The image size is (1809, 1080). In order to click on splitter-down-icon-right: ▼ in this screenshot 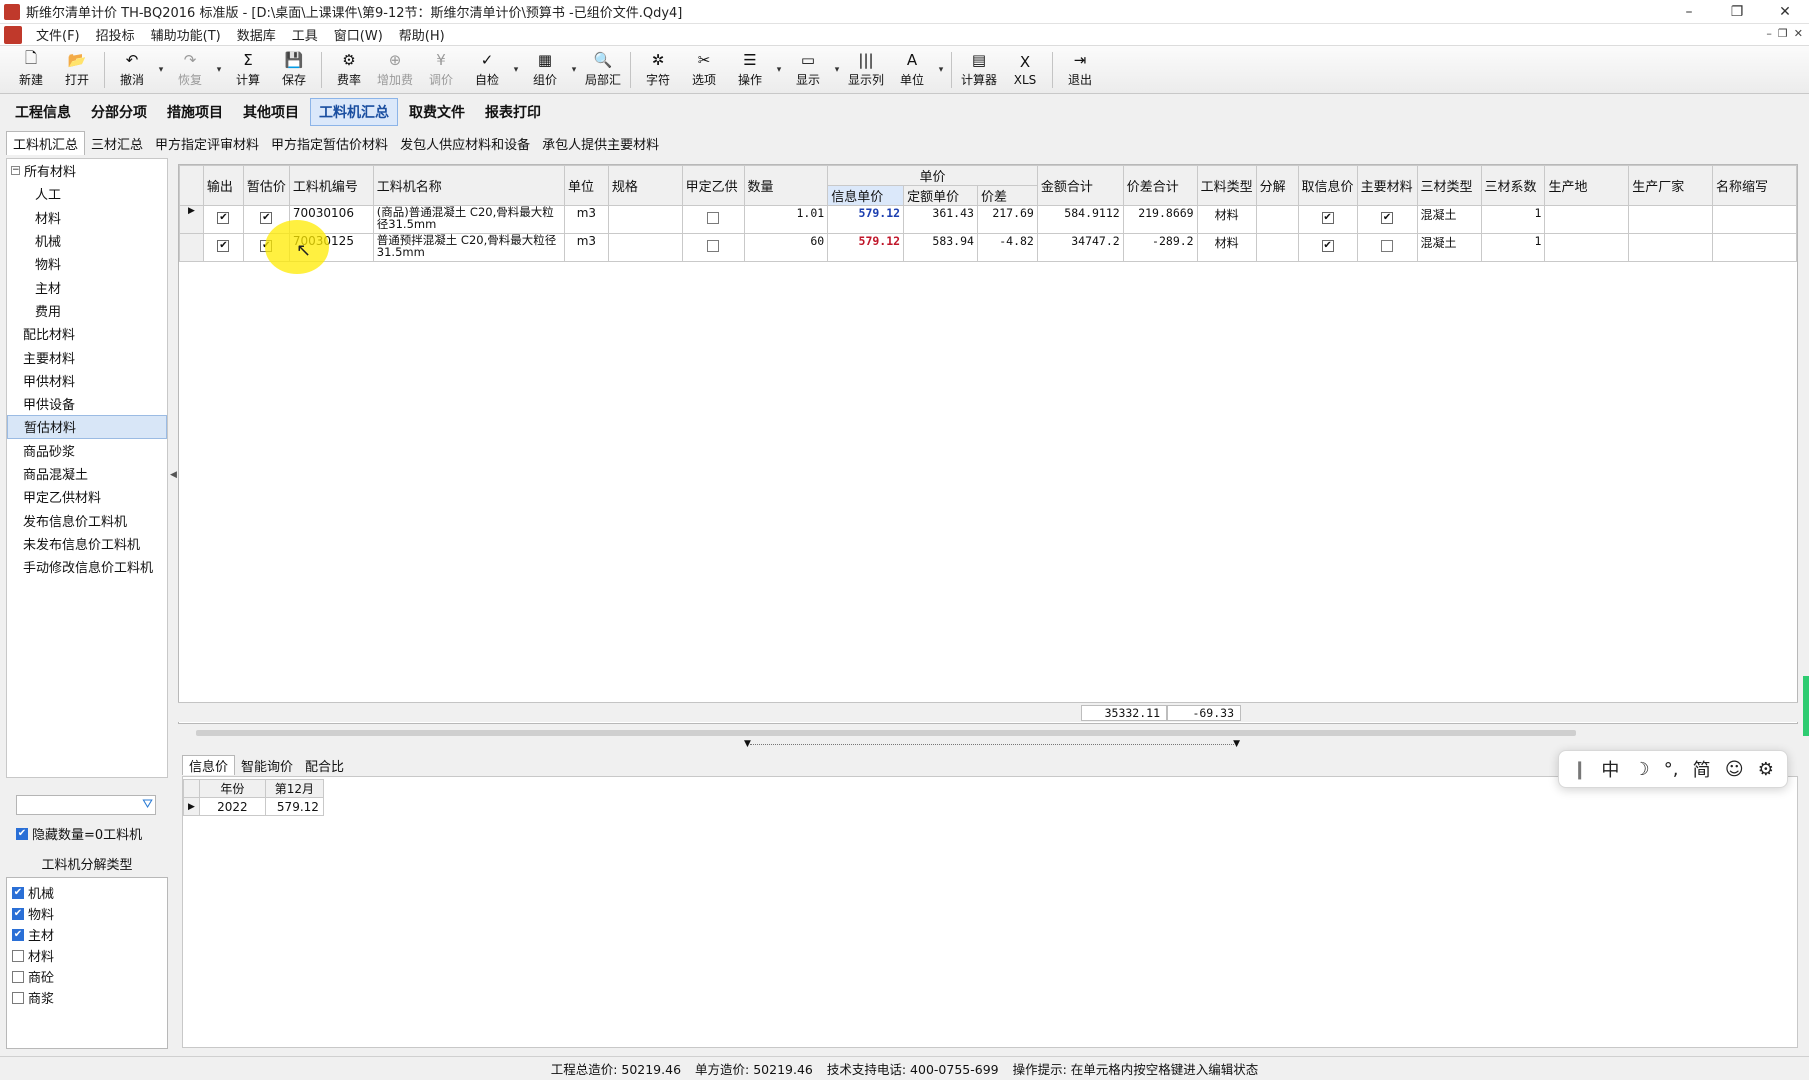, I will do `click(1236, 744)`.